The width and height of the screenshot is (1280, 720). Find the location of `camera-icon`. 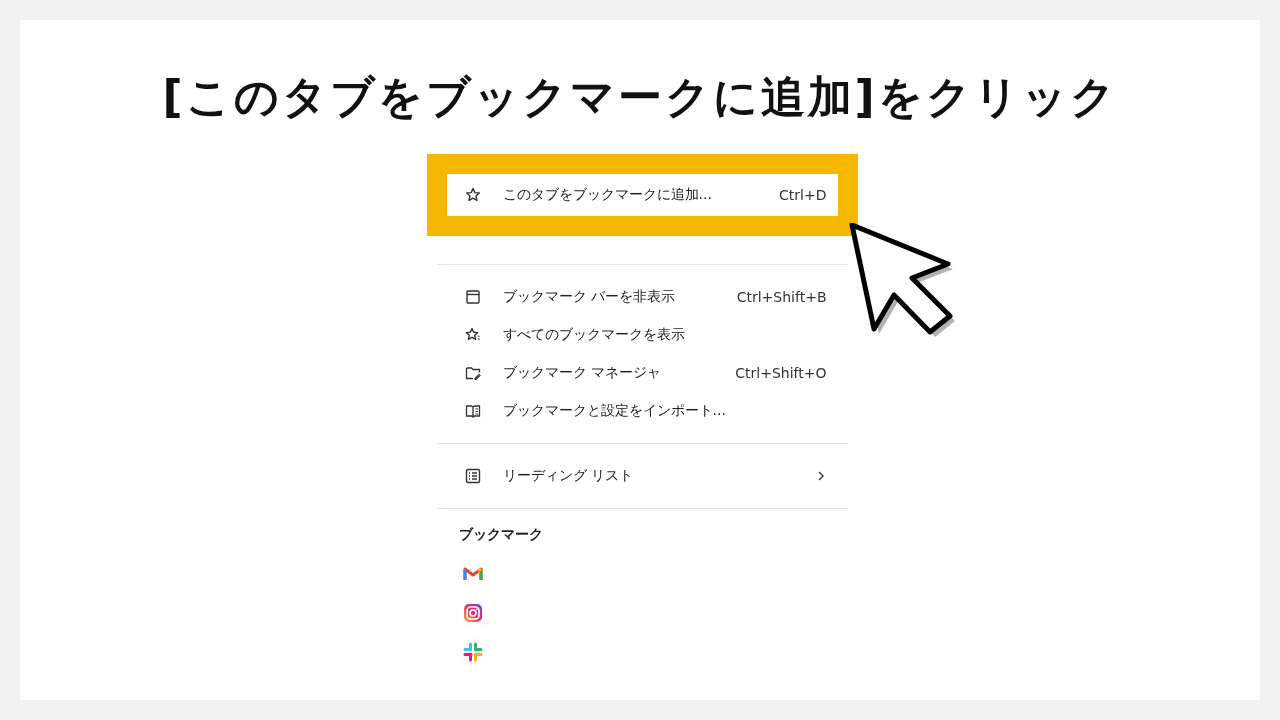

camera-icon is located at coordinates (472, 613).